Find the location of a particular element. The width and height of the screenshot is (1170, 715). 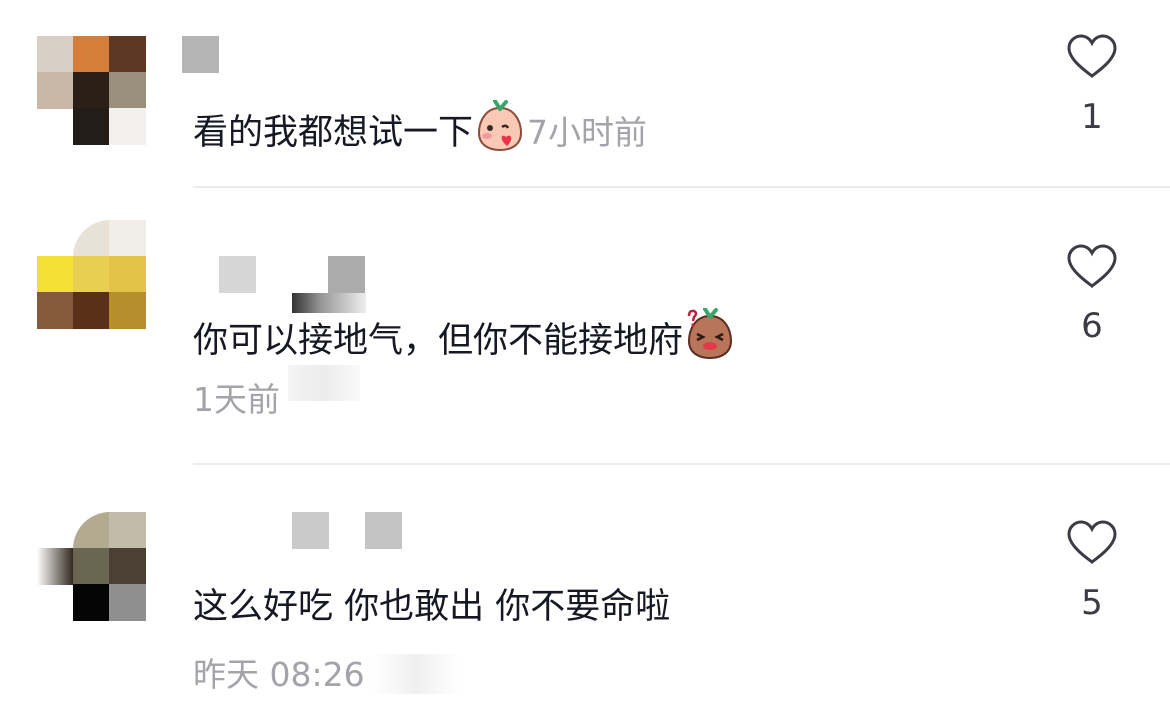

comment-time-row: 昨天 08:26 is located at coordinates (279, 675).